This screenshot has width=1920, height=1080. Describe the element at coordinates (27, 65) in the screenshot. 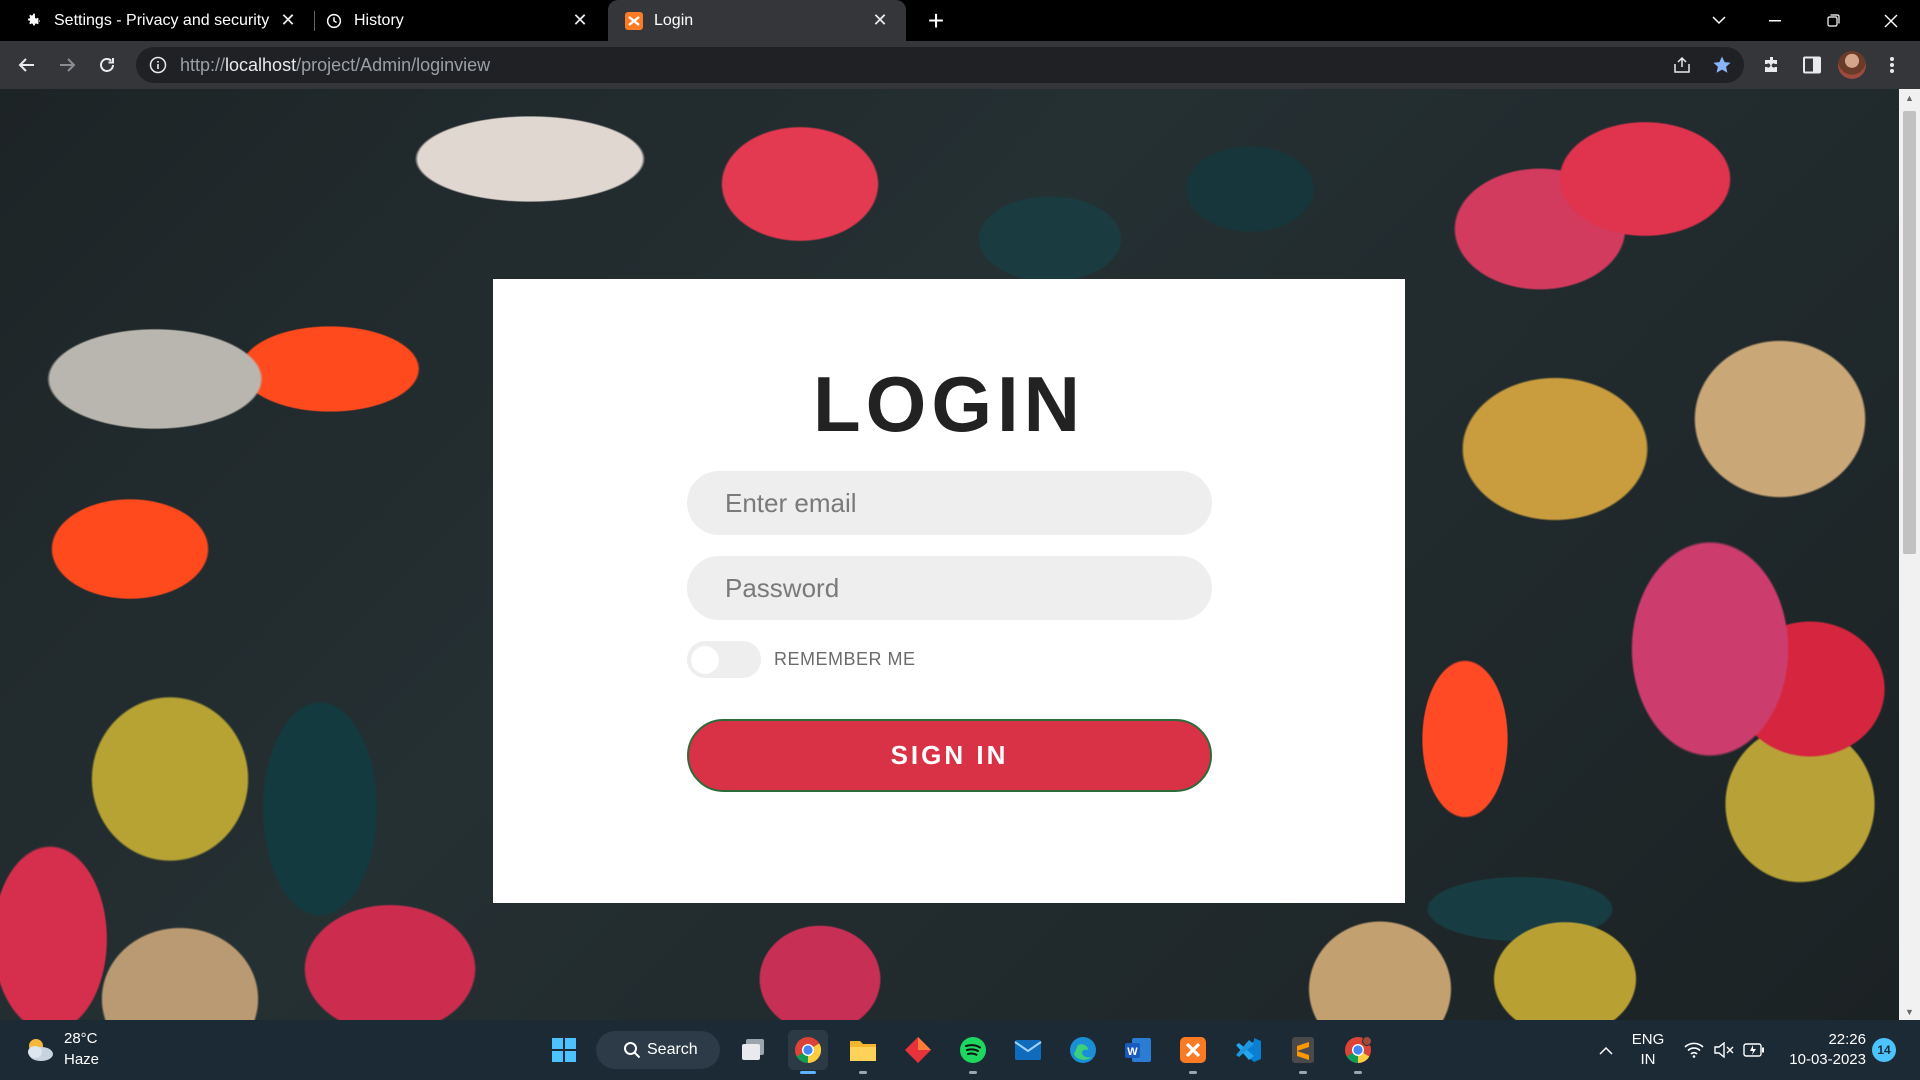

I see `back-button` at that location.